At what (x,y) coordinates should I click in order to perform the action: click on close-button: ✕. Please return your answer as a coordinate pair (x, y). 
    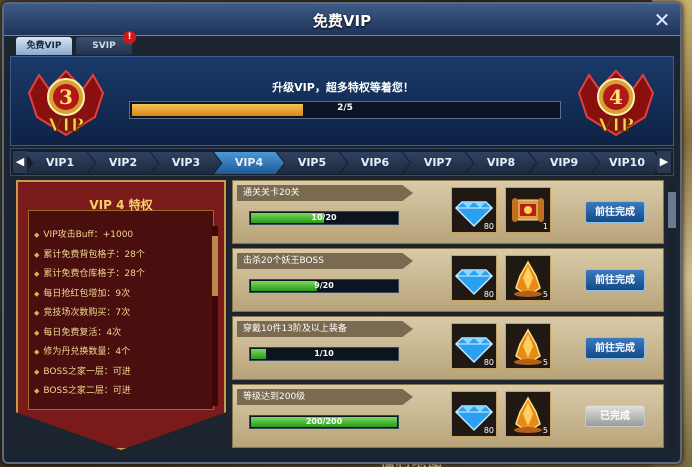
    Looking at the image, I should click on (662, 20).